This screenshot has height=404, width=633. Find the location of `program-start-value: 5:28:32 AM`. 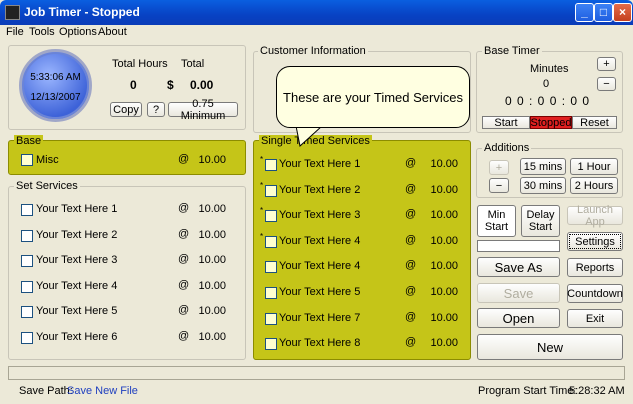

program-start-value: 5:28:32 AM is located at coordinates (597, 391).